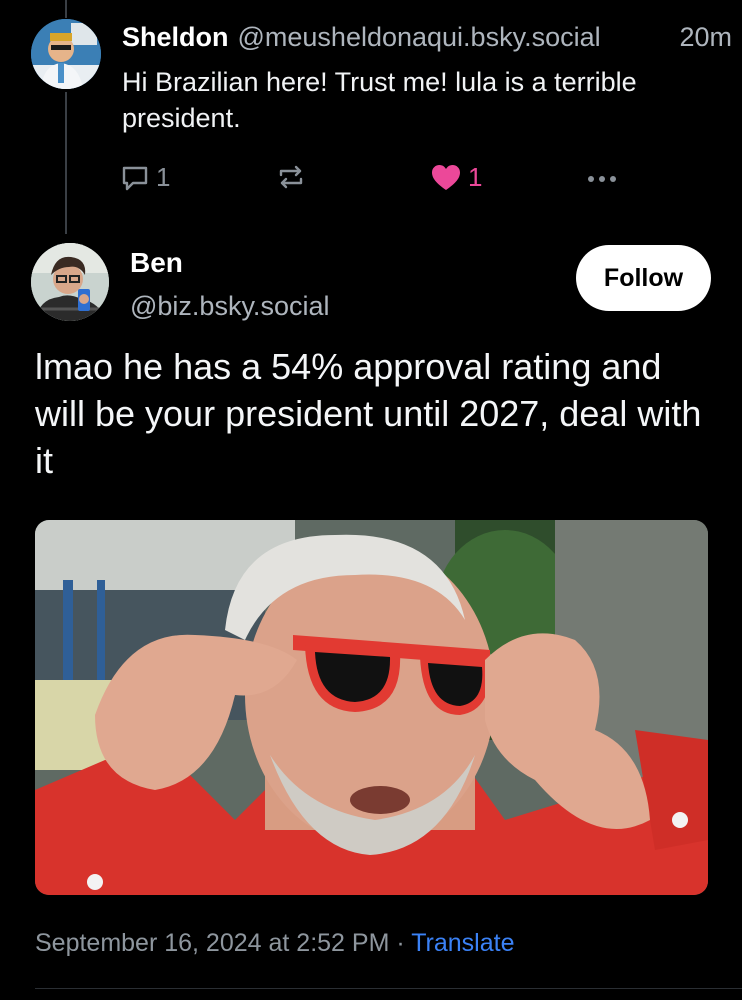  I want to click on heart-icon, so click(446, 178).